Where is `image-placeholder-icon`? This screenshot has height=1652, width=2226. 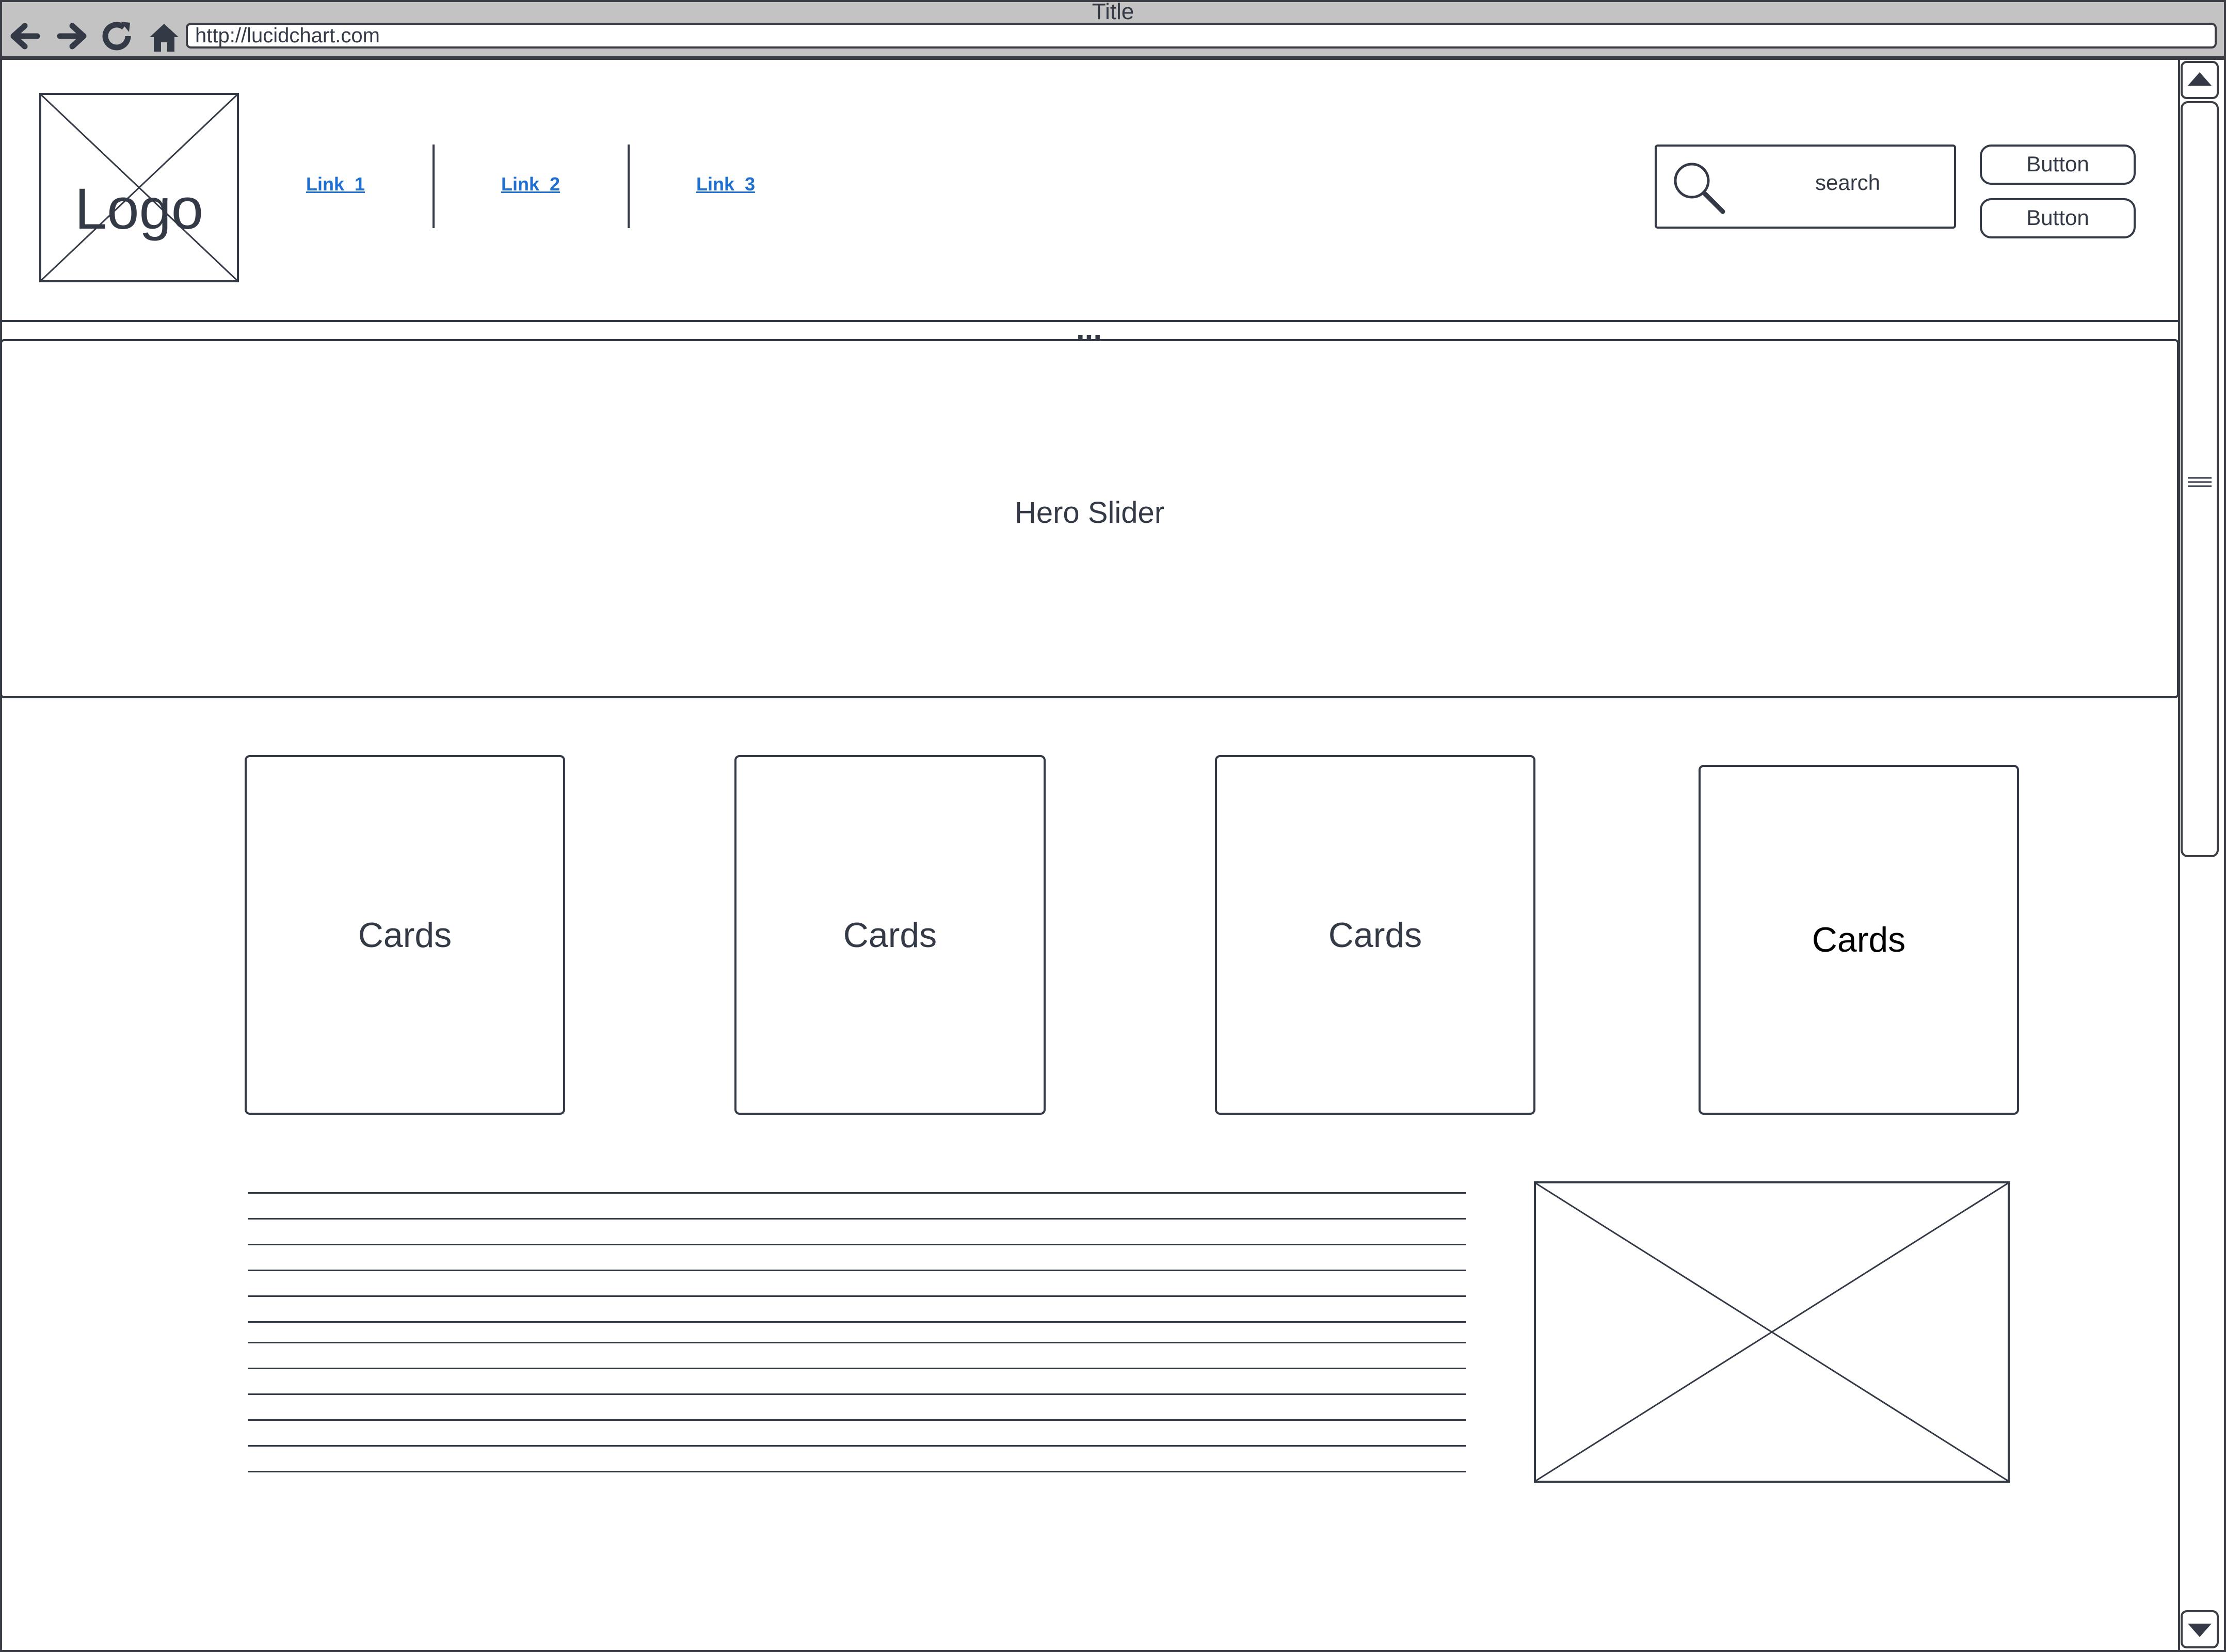
image-placeholder-icon is located at coordinates (1771, 1332).